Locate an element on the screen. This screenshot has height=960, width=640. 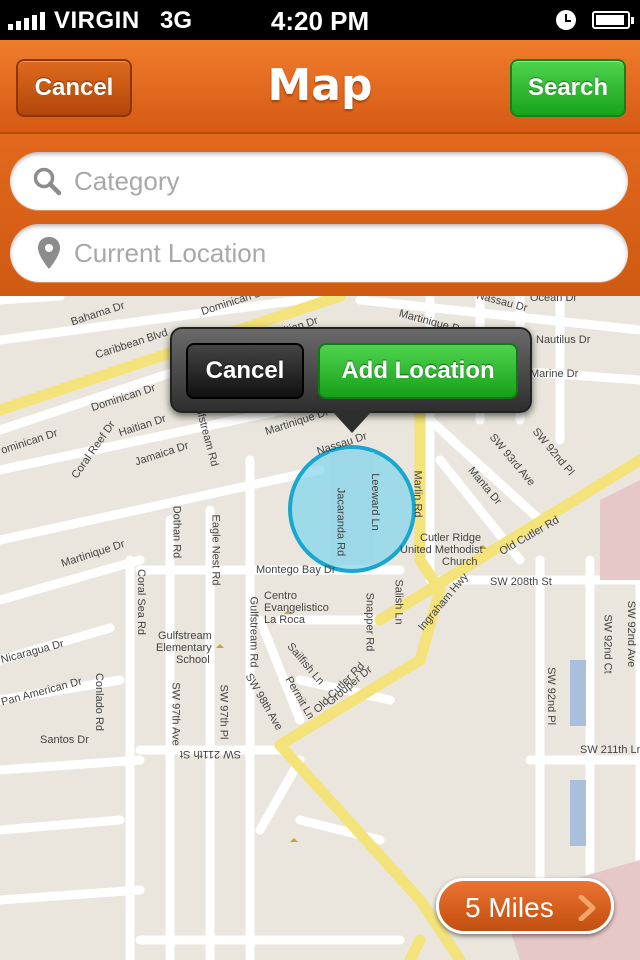
map-label: SW 97th Ave is located at coordinates (175, 714).